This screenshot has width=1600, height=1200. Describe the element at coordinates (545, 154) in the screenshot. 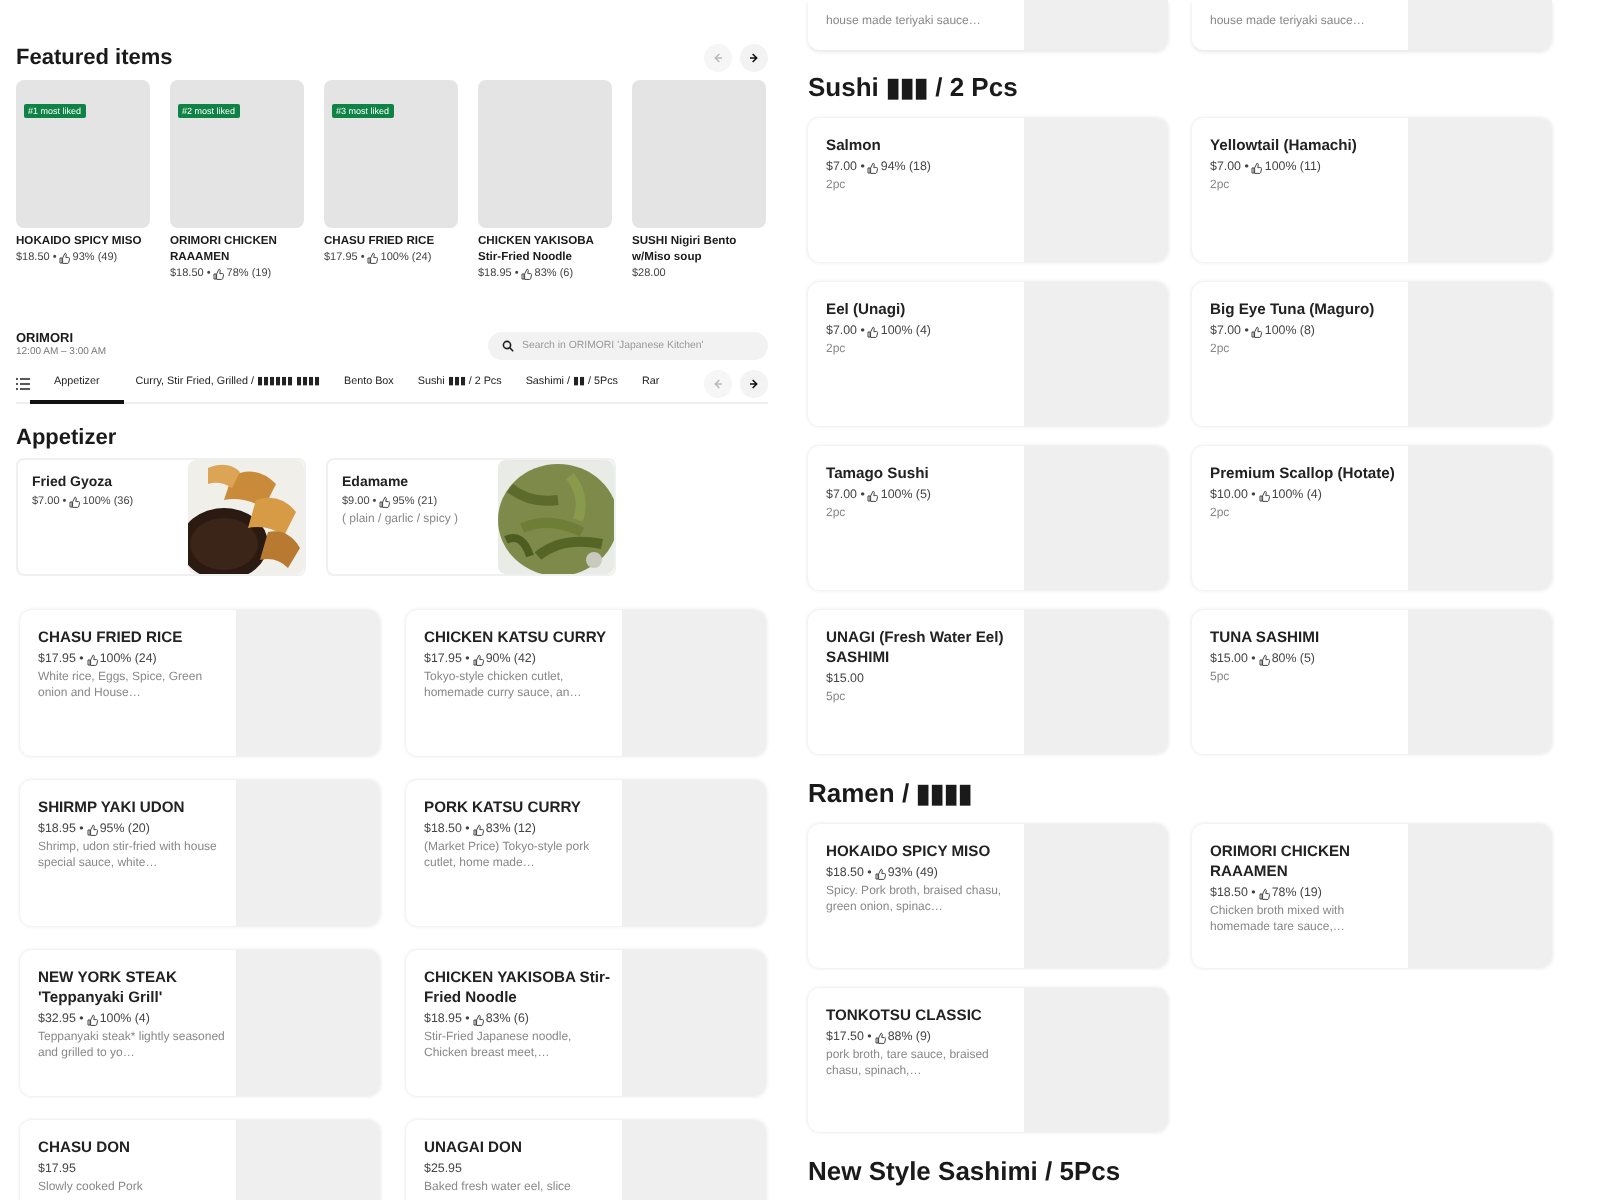

I see `image-placeholder` at that location.